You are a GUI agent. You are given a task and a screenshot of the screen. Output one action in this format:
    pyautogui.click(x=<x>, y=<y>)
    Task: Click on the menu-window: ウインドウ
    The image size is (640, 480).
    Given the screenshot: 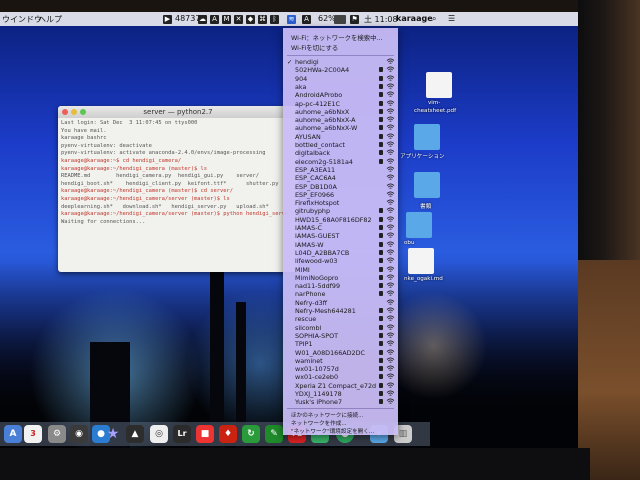 What is the action you would take?
    pyautogui.click(x=22, y=19)
    